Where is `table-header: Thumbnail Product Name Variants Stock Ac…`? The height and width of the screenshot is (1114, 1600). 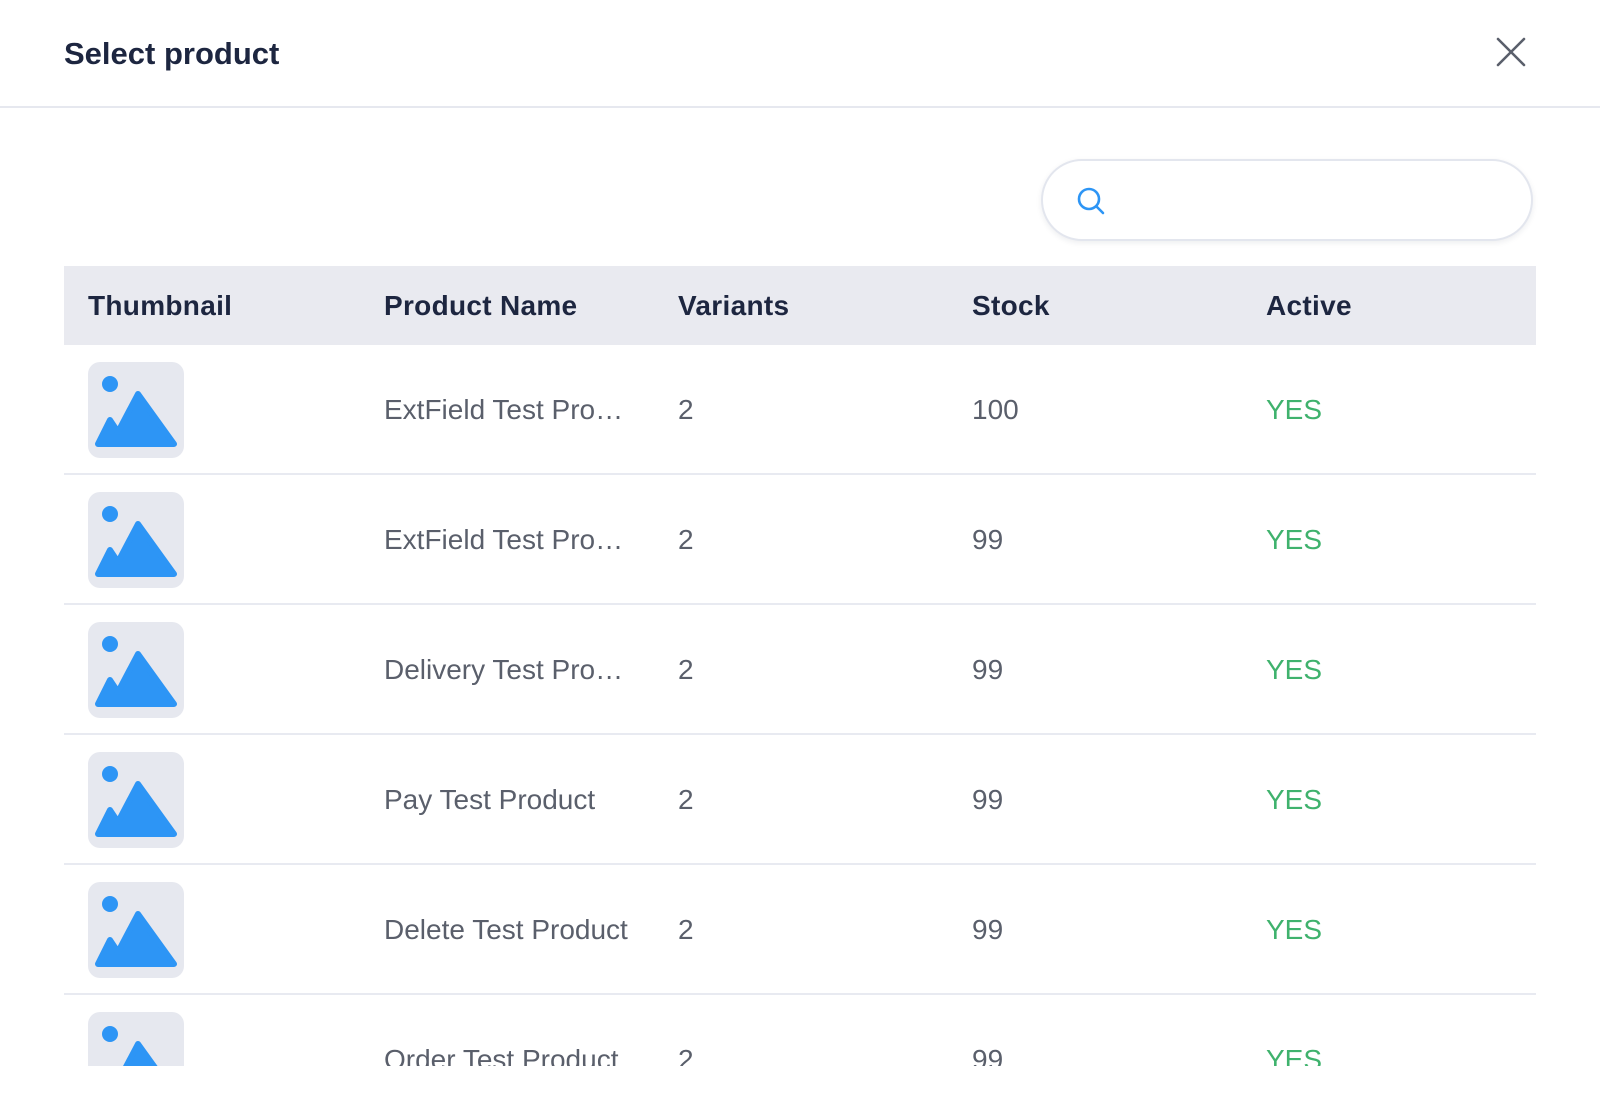
table-header: Thumbnail Product Name Variants Stock Ac… is located at coordinates (800, 305).